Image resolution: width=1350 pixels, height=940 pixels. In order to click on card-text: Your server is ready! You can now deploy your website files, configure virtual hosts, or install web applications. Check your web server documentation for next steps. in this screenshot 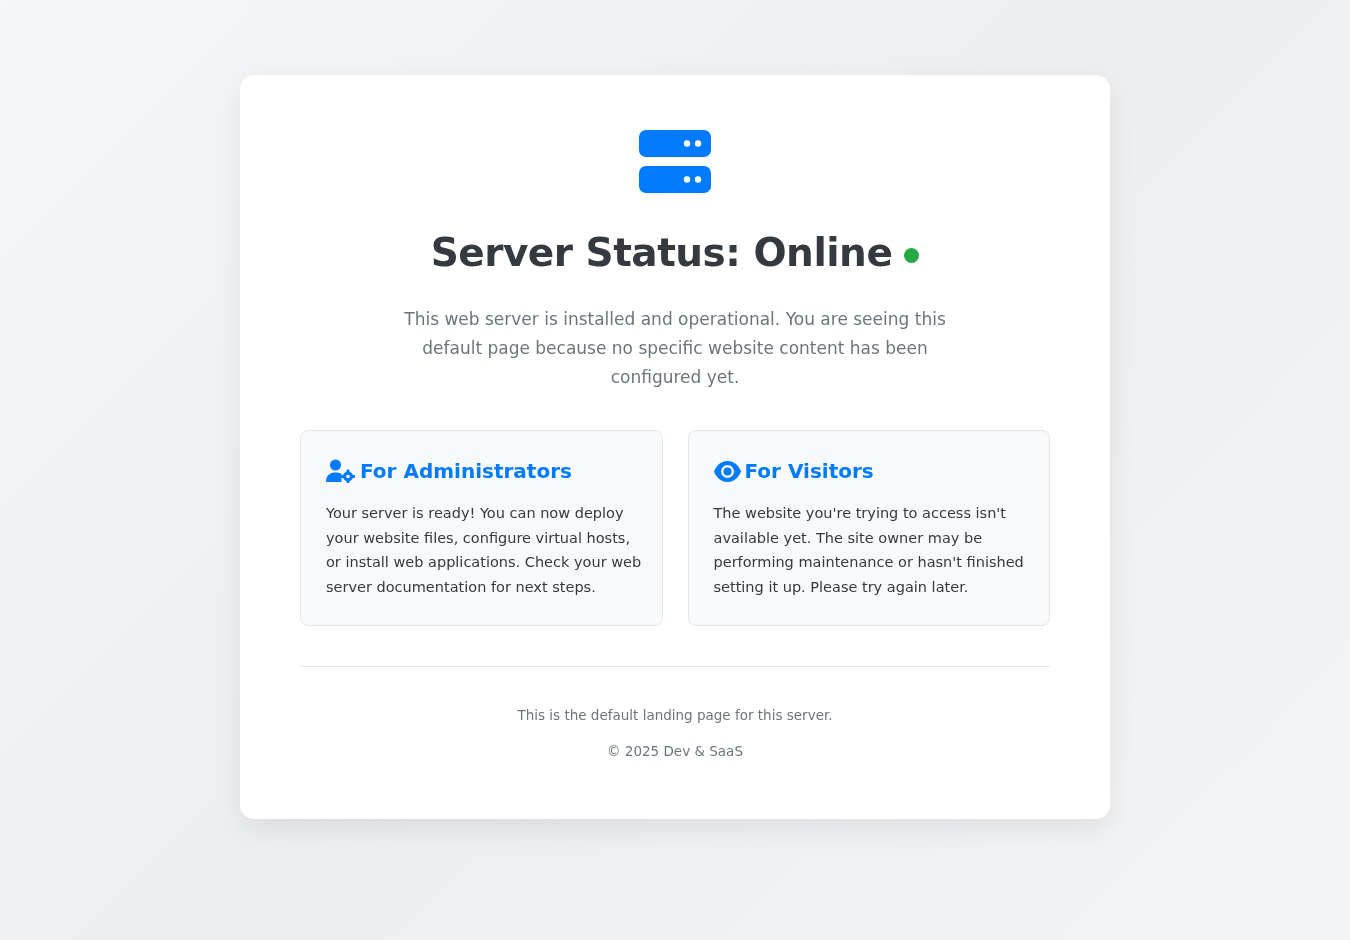, I will do `click(484, 550)`.